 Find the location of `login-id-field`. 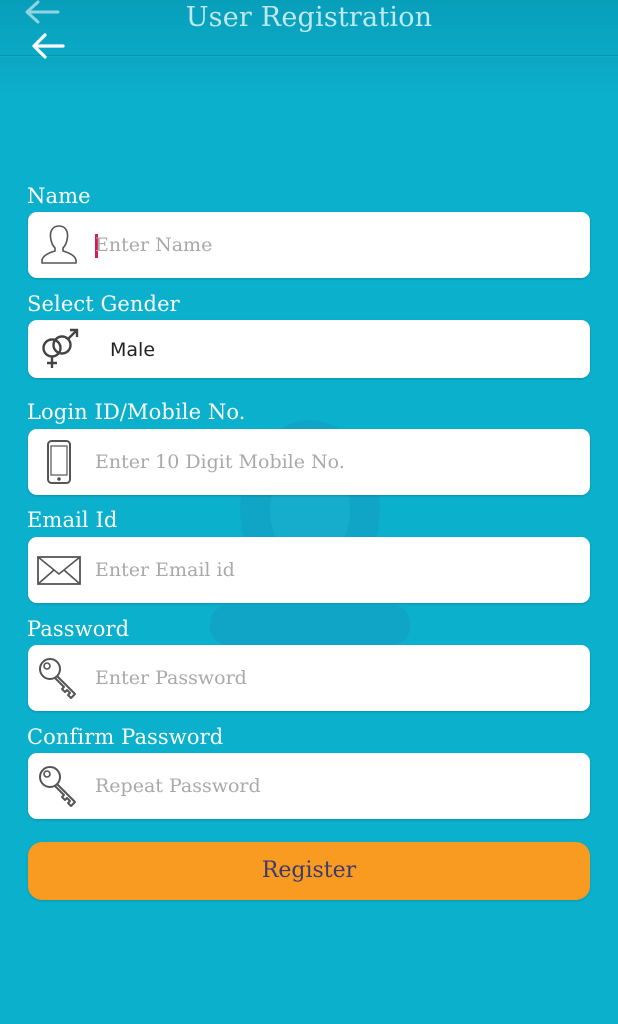

login-id-field is located at coordinates (309, 462).